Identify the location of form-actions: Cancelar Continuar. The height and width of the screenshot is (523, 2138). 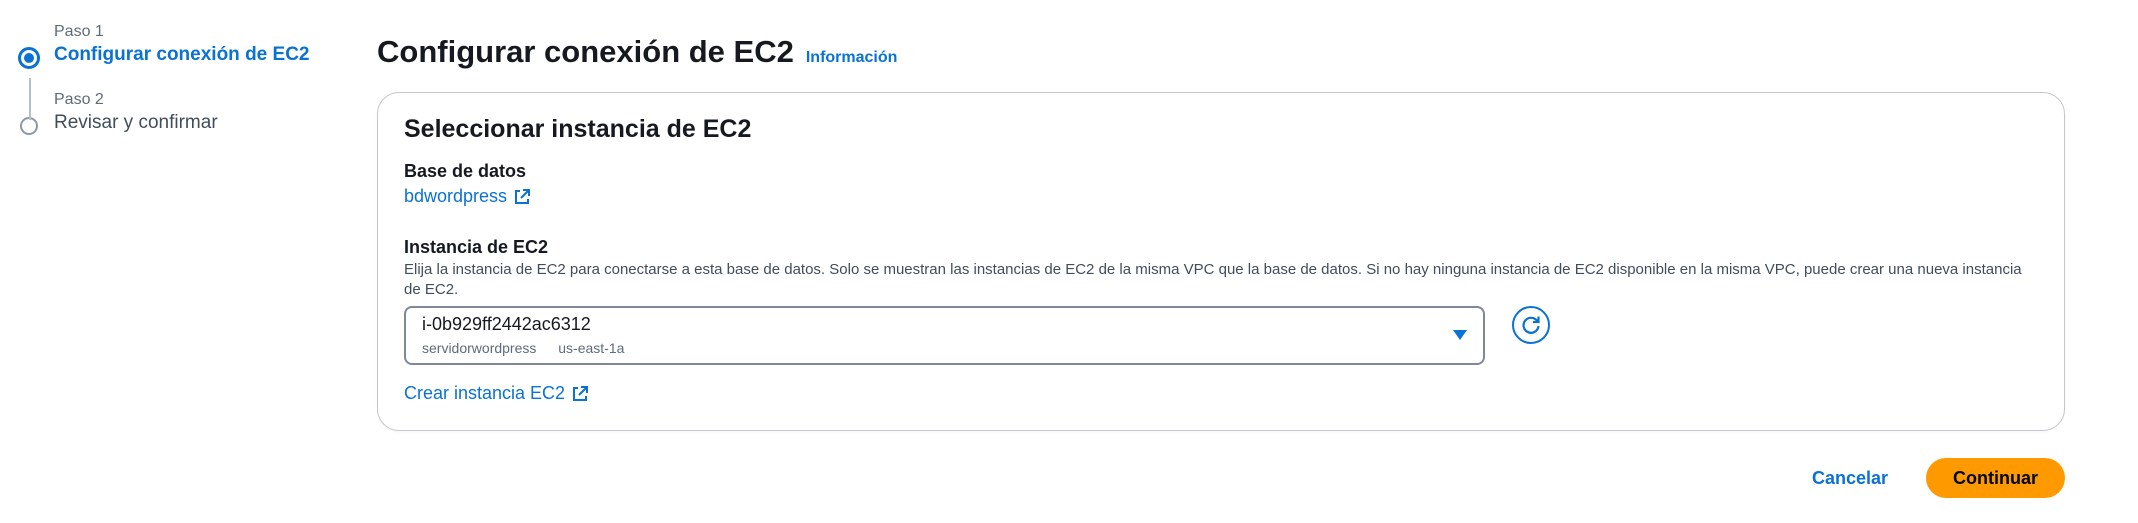
(1938, 478).